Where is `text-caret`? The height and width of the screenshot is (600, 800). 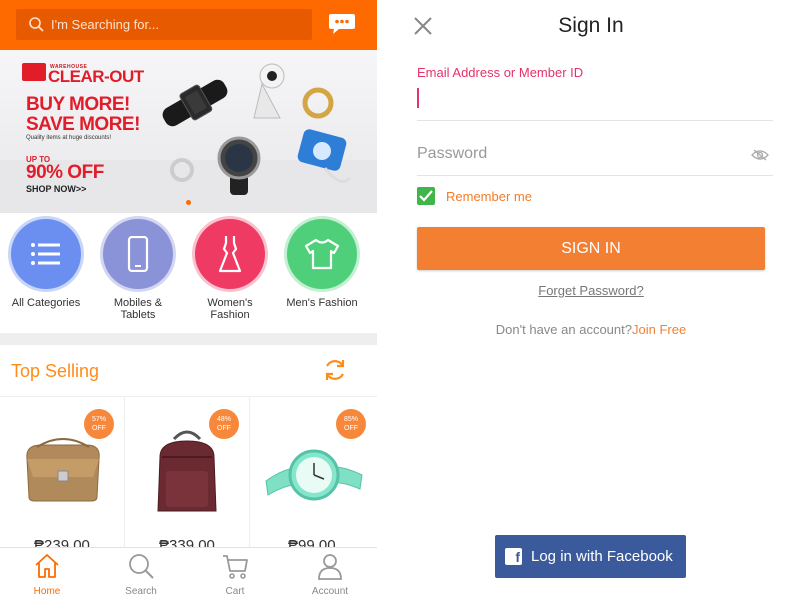 text-caret is located at coordinates (418, 98).